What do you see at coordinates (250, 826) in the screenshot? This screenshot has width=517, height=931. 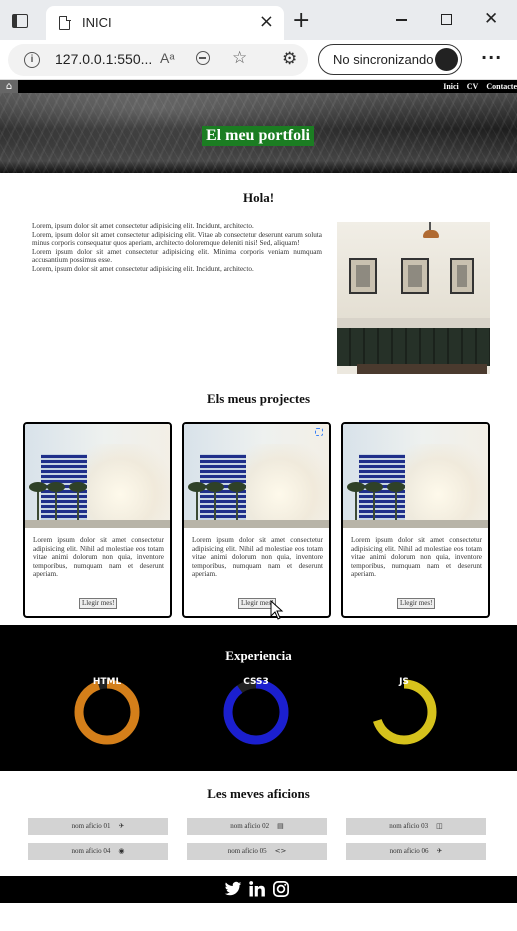 I see `hobby-label: nom aficio 02` at bounding box center [250, 826].